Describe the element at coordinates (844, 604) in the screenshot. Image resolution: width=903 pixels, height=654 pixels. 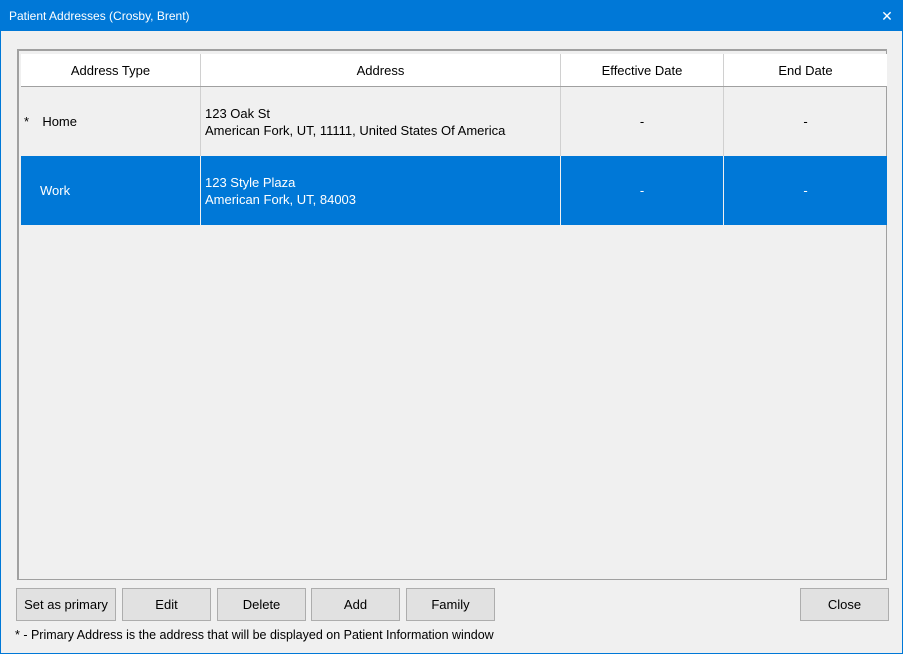
I see `close-button: Close` at that location.